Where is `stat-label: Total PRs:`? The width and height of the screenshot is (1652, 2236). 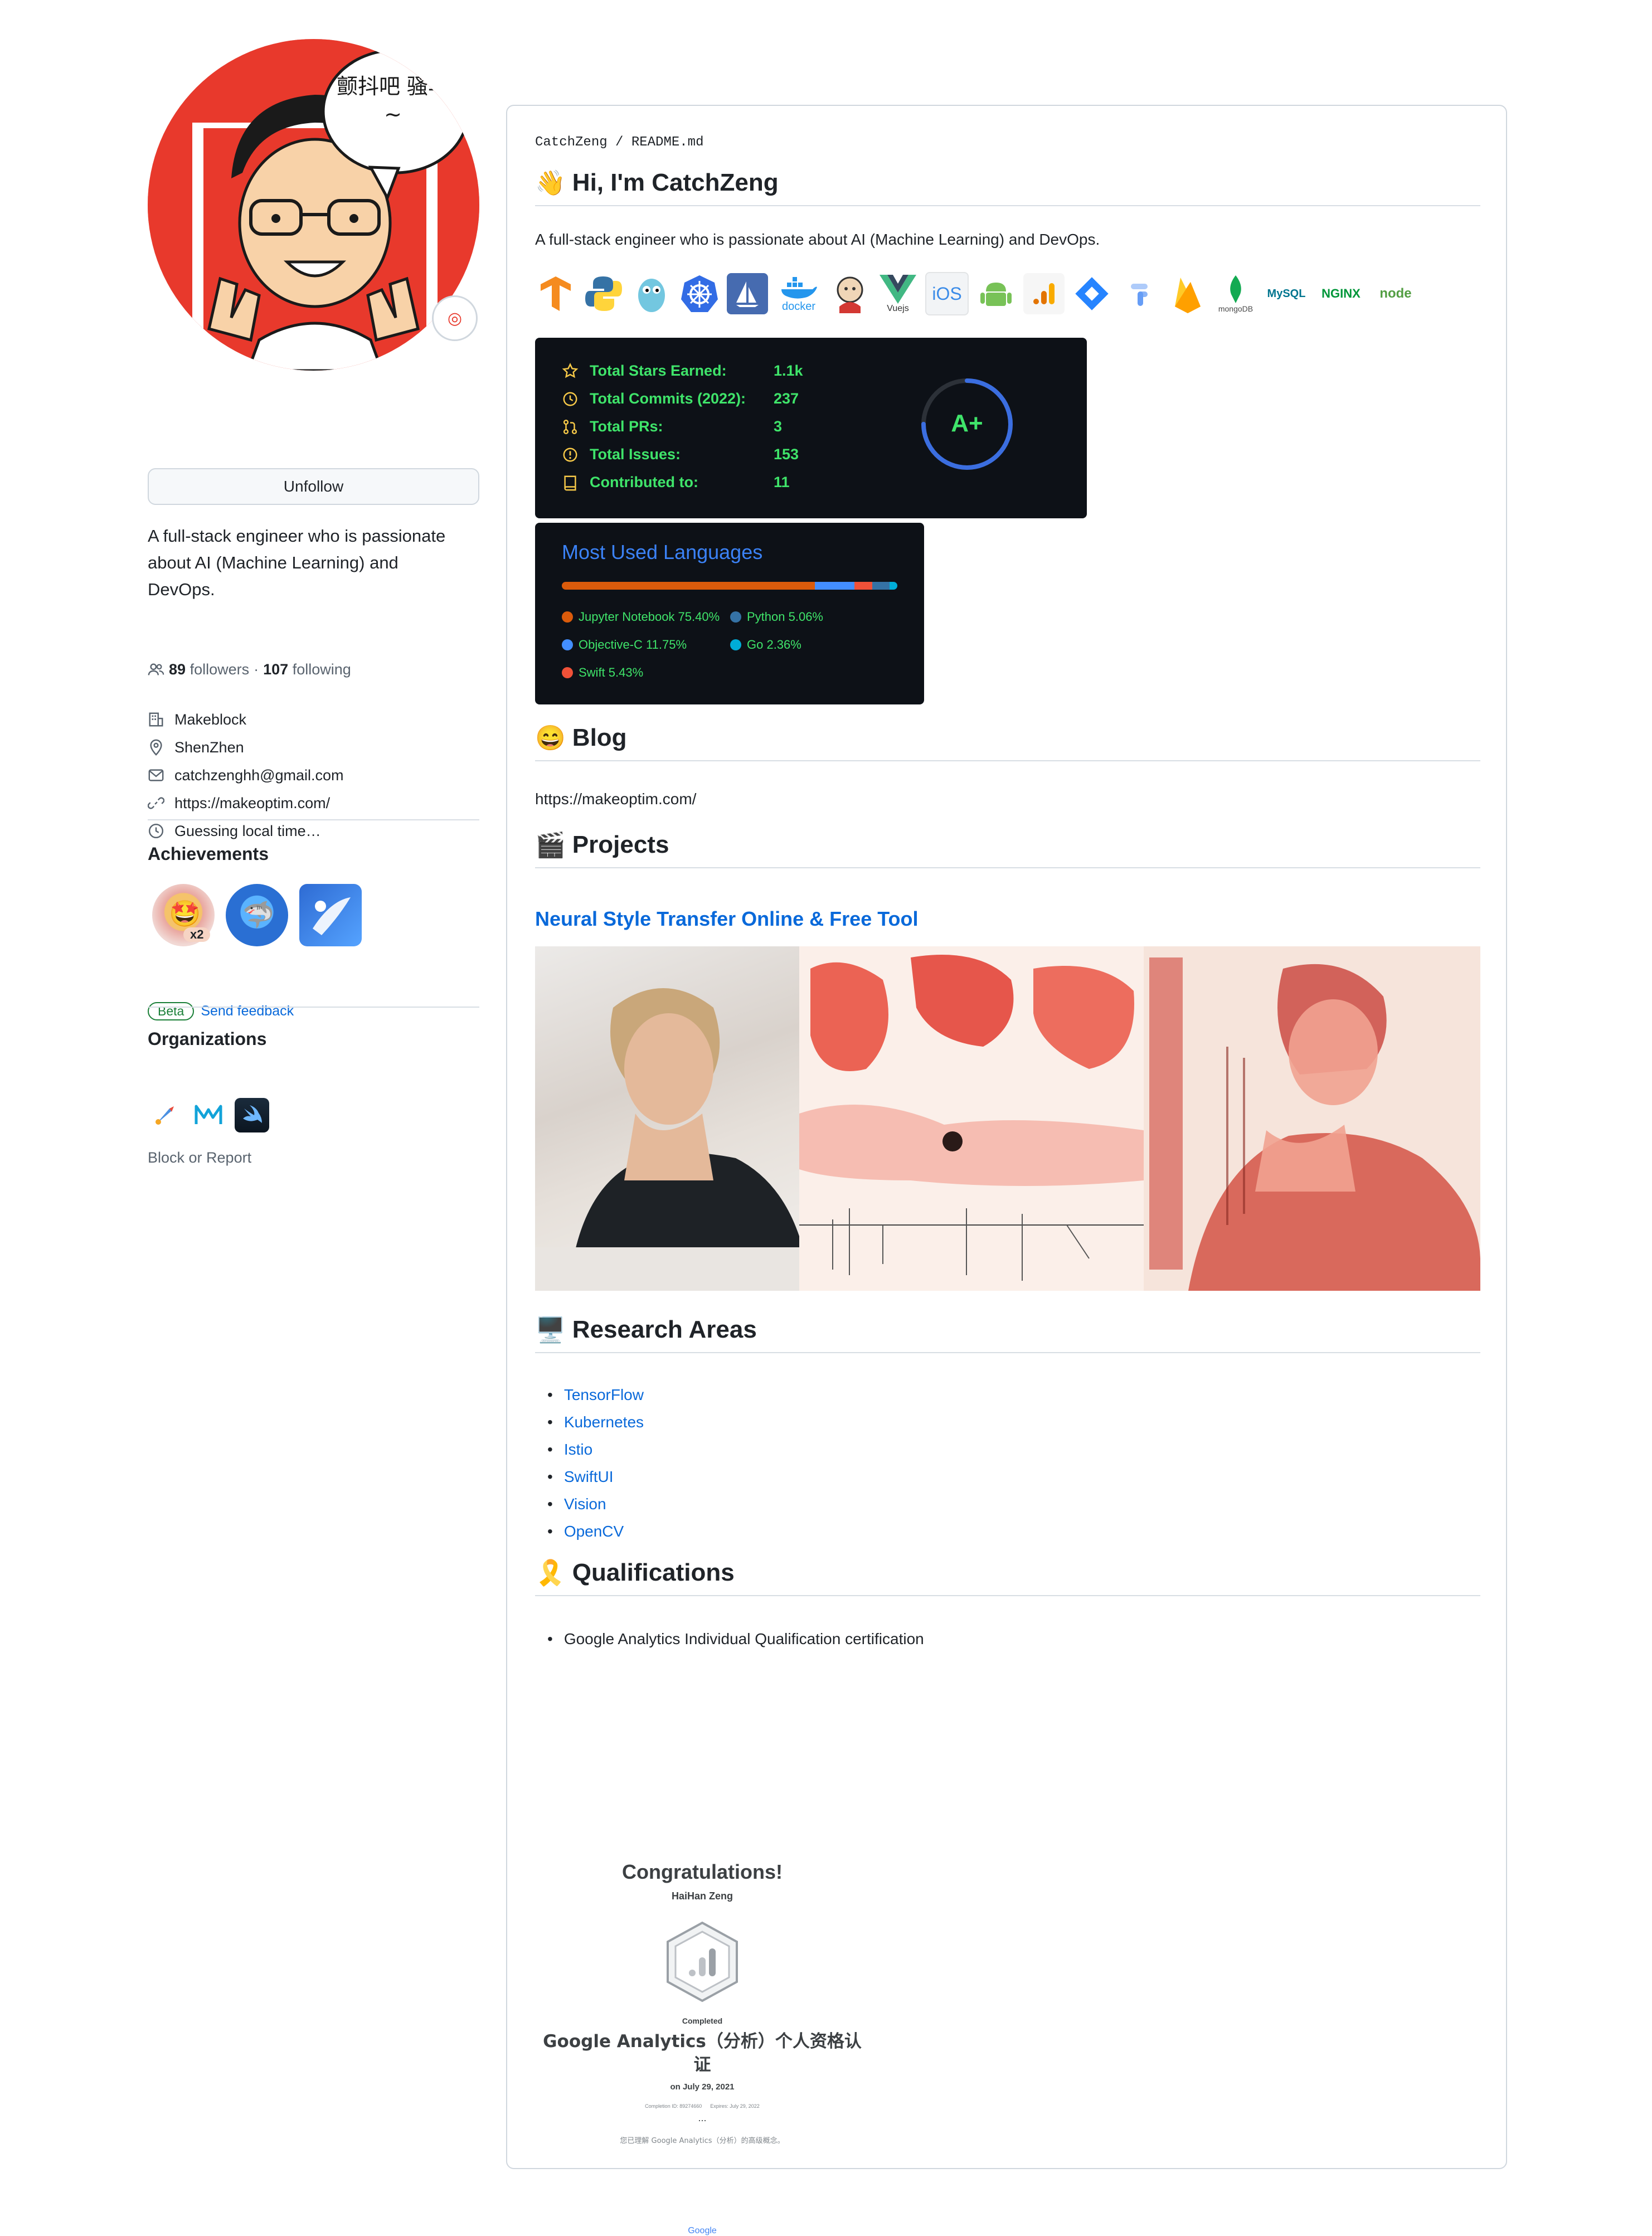 stat-label: Total PRs: is located at coordinates (626, 426).